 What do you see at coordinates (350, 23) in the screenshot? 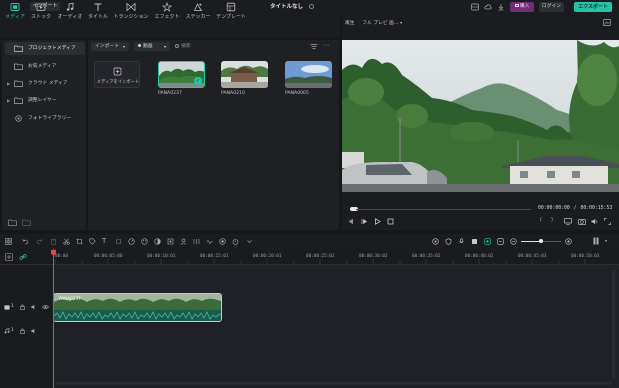
I see `playback-mode-label: 再生` at bounding box center [350, 23].